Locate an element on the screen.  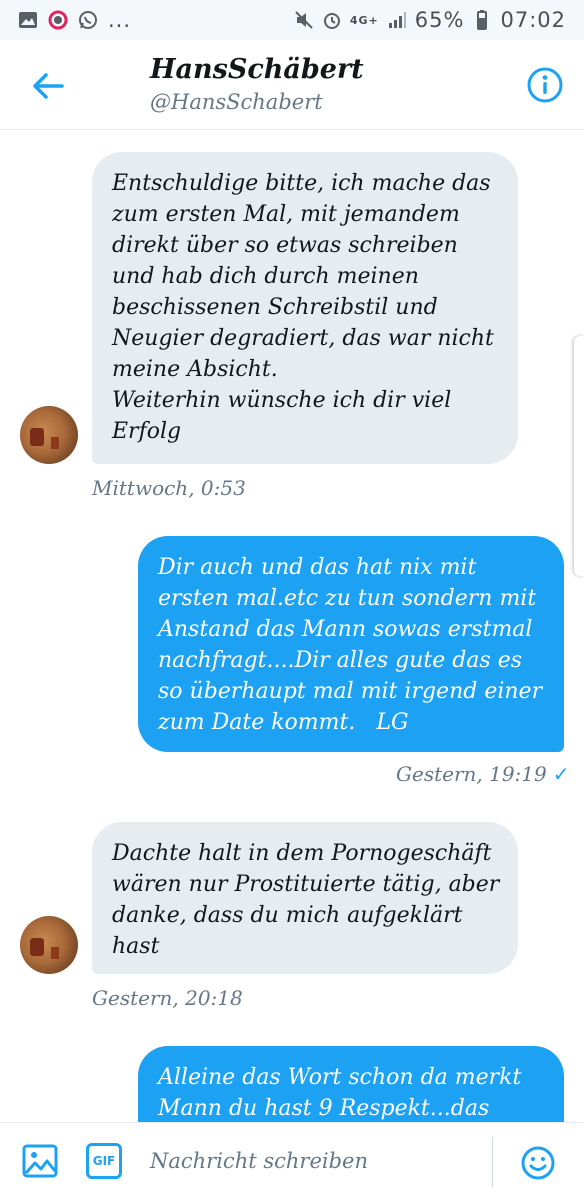
conversation-header: HansSchäbert @HansSchabert is located at coordinates (292, 85).